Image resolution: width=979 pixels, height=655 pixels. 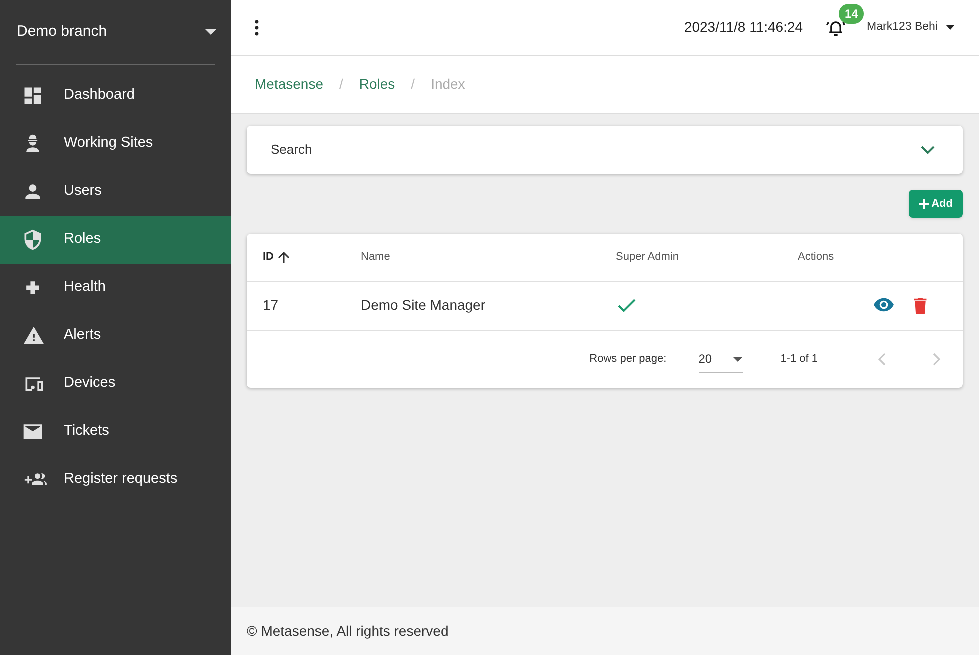 I want to click on user-menu: Mark123 Behi, so click(x=911, y=27).